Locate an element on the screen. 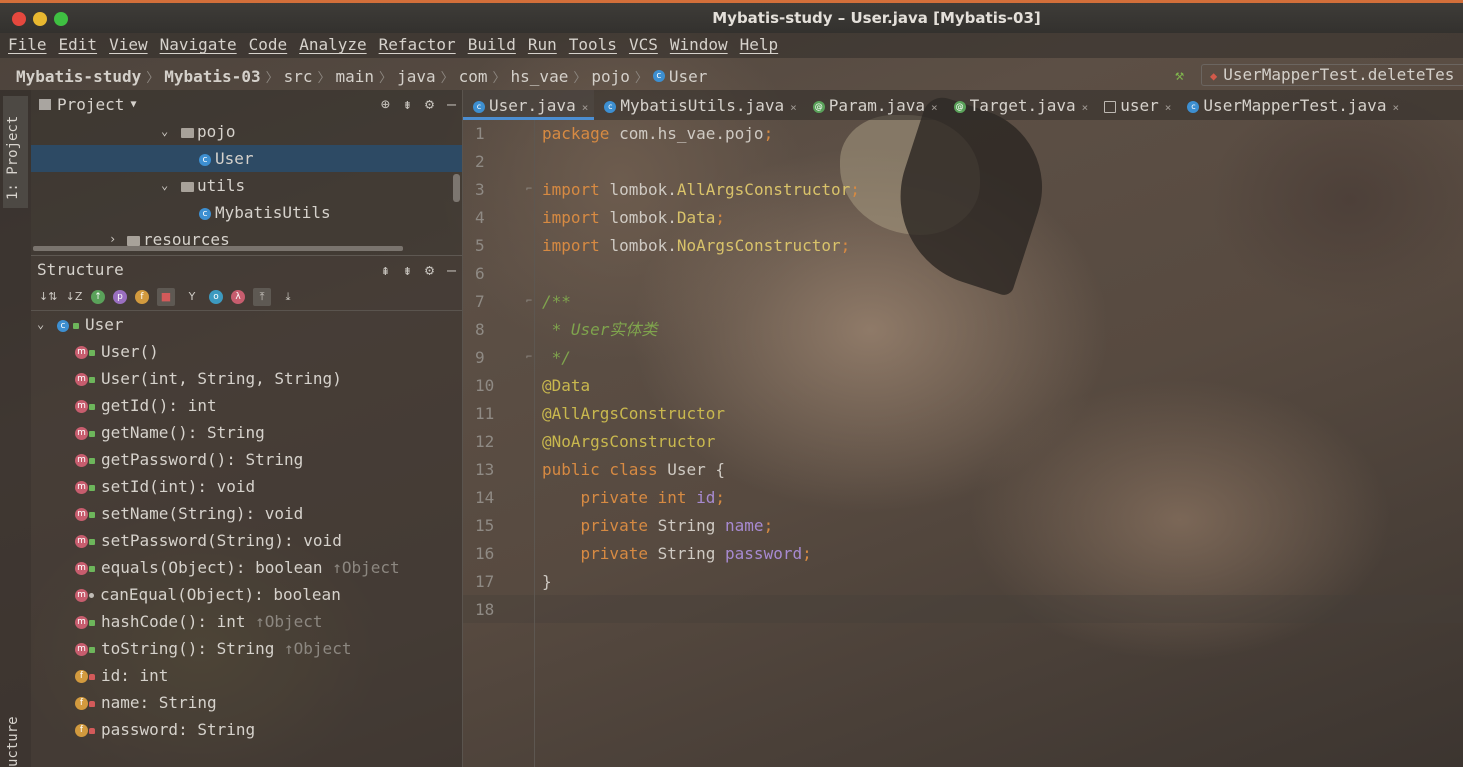 The image size is (1463, 767). project-tree-item: ⌄ utils is located at coordinates (246, 185).